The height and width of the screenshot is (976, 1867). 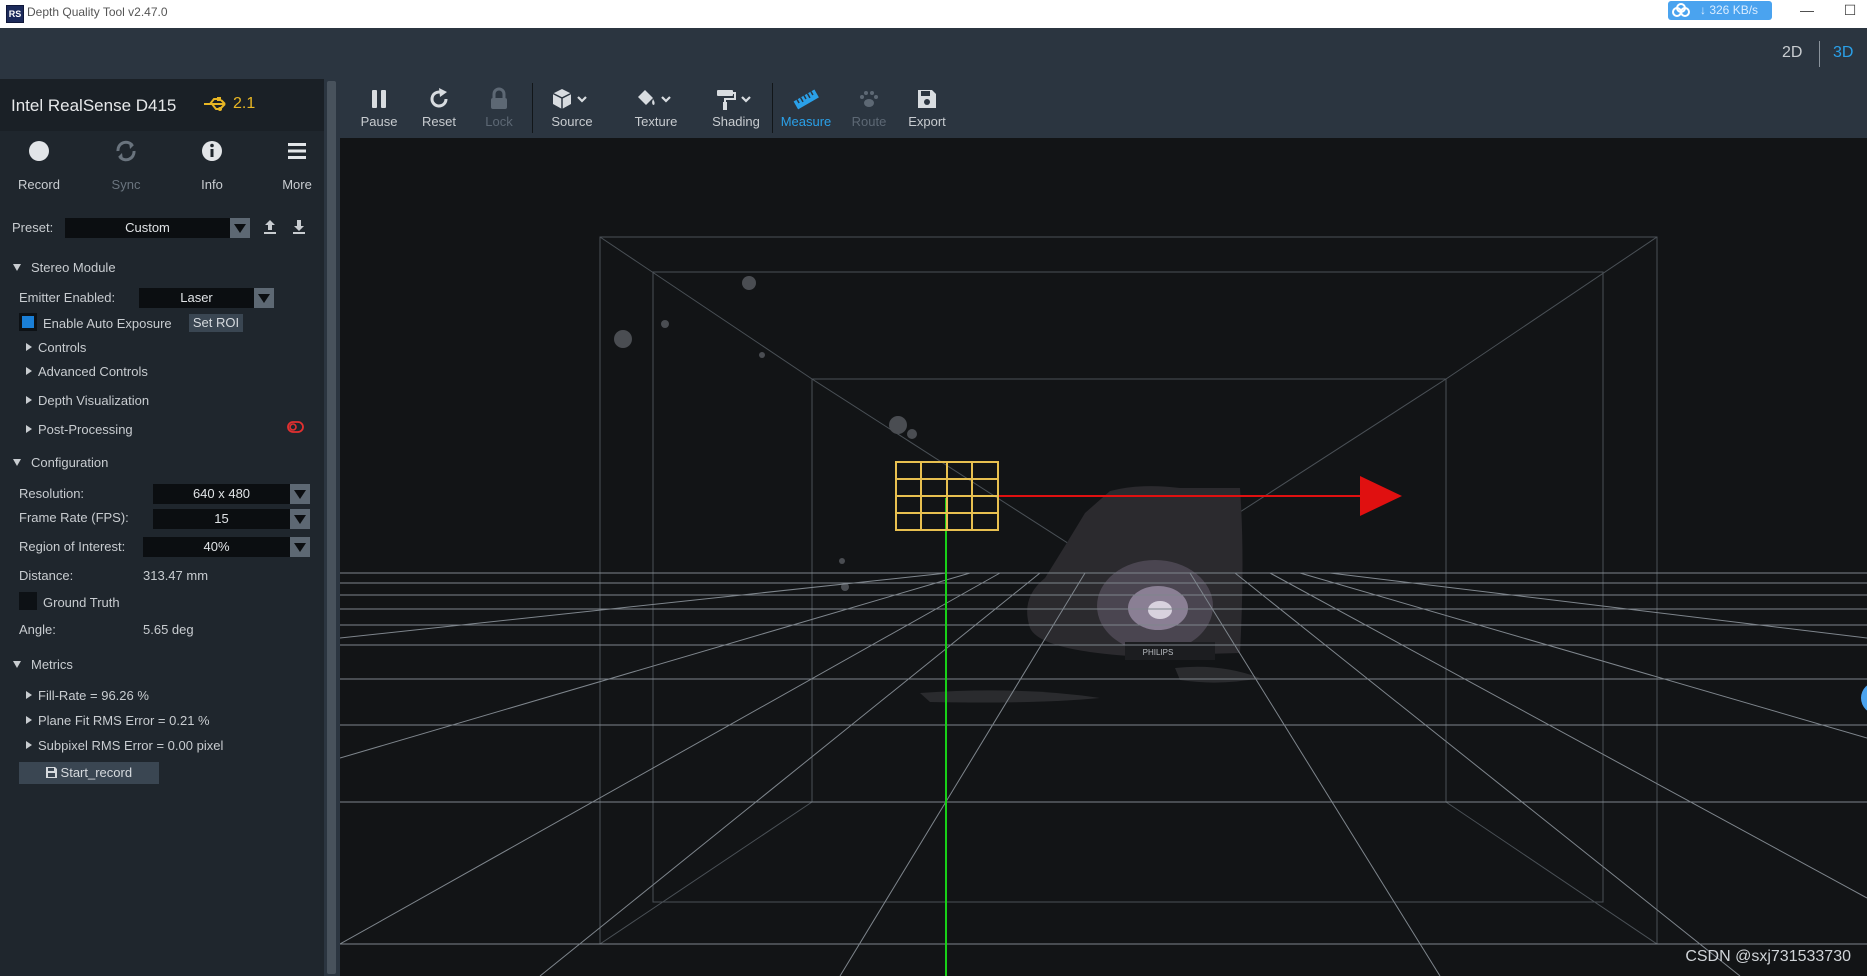 I want to click on watermark: CSDN @sxj731533730, so click(x=1768, y=956).